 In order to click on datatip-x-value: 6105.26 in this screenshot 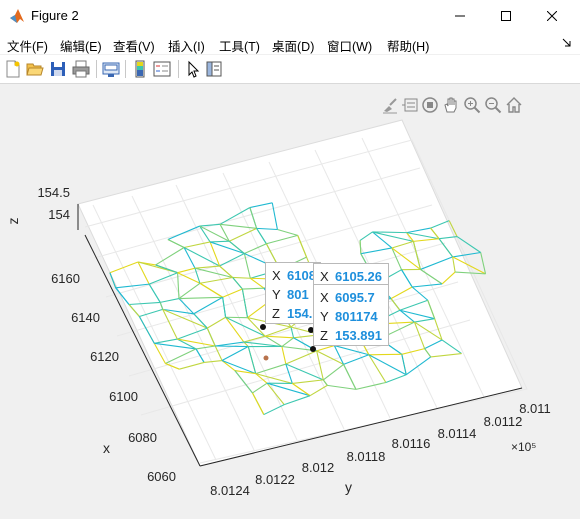, I will do `click(358, 276)`.